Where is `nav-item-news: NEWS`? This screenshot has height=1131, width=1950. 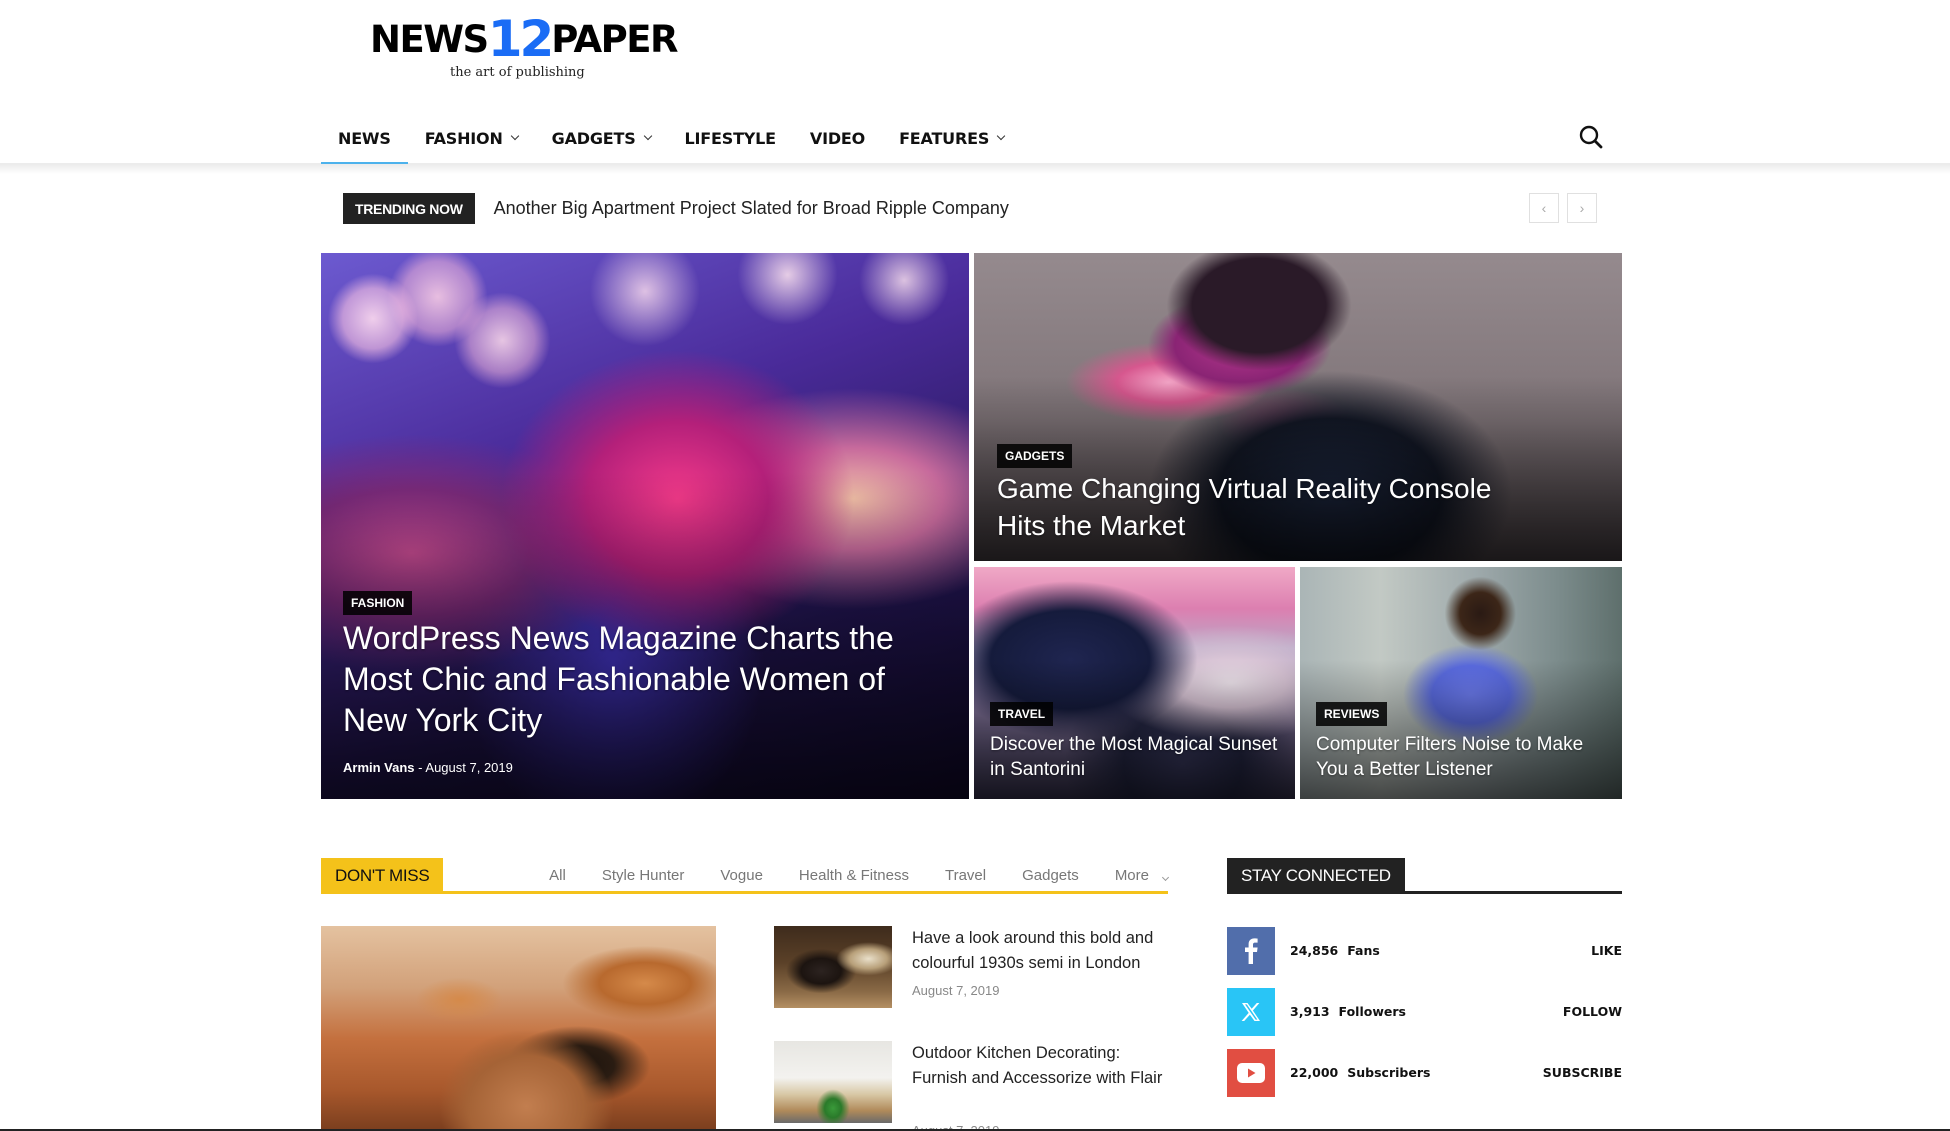 nav-item-news: NEWS is located at coordinates (364, 138).